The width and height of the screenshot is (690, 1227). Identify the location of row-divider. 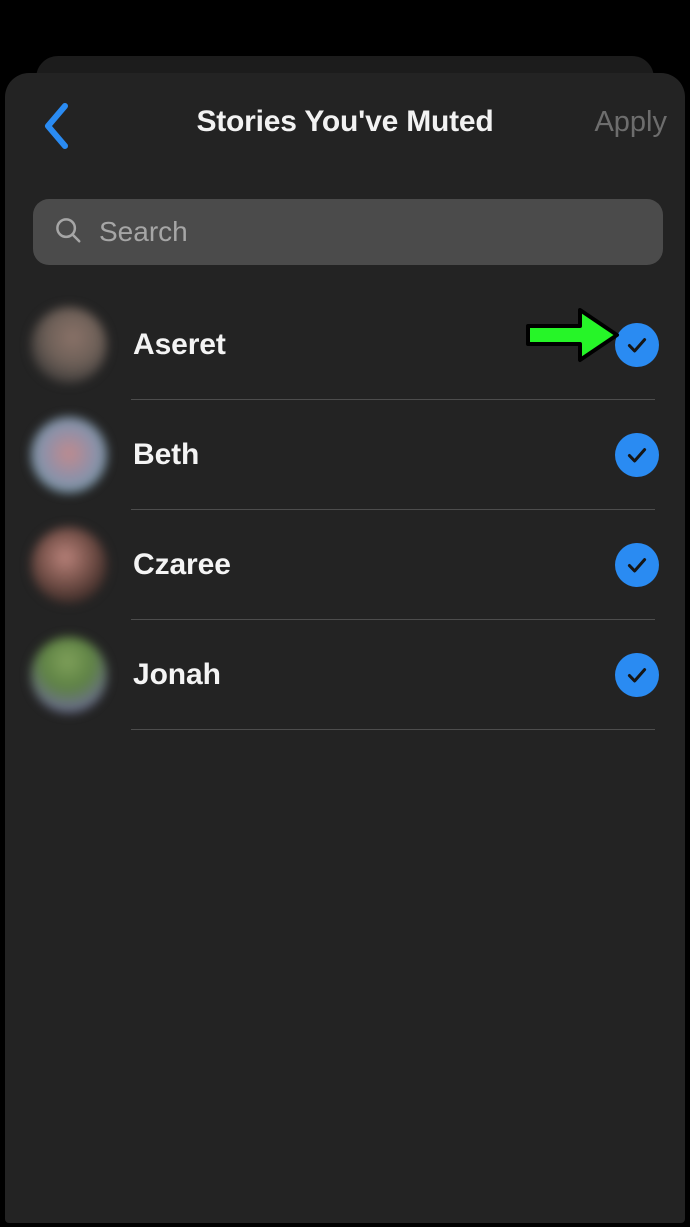
(393, 729).